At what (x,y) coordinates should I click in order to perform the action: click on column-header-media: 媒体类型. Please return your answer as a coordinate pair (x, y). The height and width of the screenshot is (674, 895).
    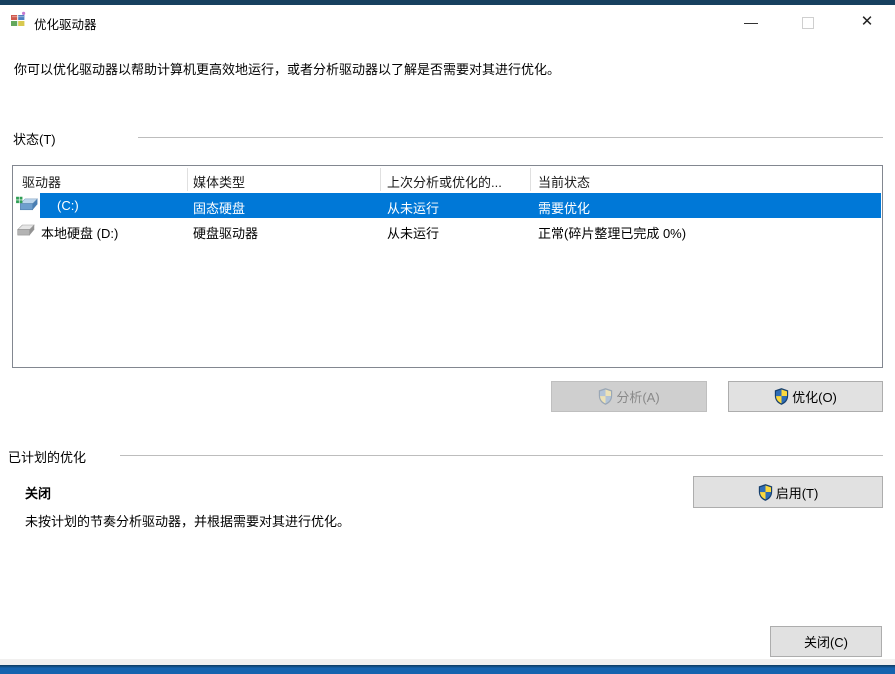
    Looking at the image, I should click on (219, 181).